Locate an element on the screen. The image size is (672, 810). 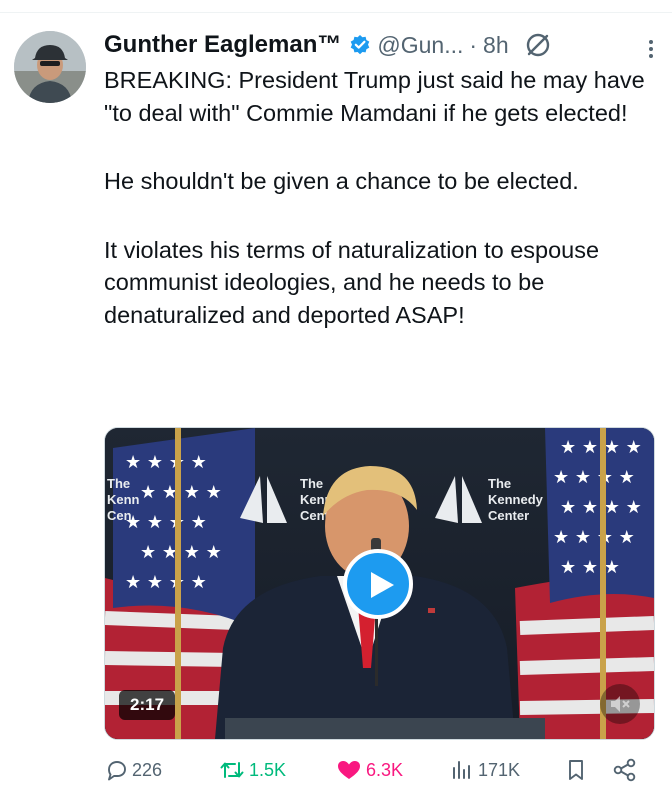
views-count: 171K is located at coordinates (499, 769).